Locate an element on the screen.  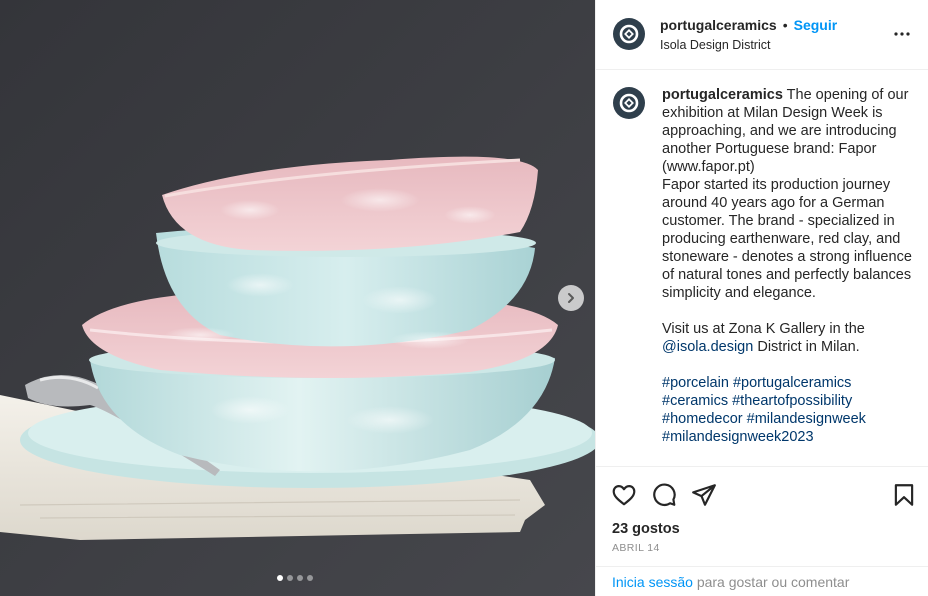
heart-icon is located at coordinates (624, 495).